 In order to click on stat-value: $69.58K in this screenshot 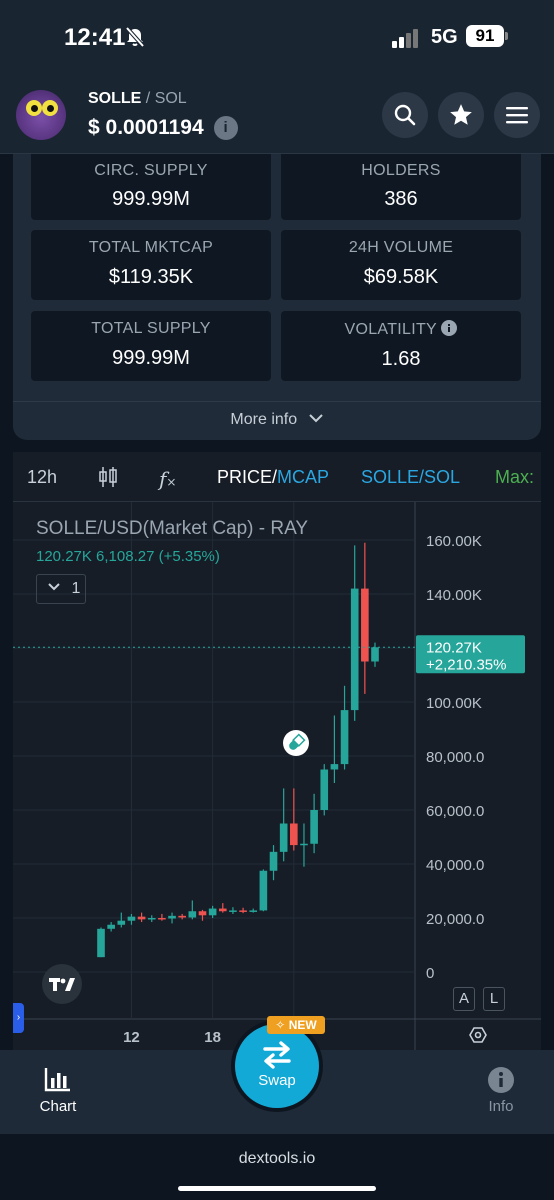, I will do `click(401, 277)`.